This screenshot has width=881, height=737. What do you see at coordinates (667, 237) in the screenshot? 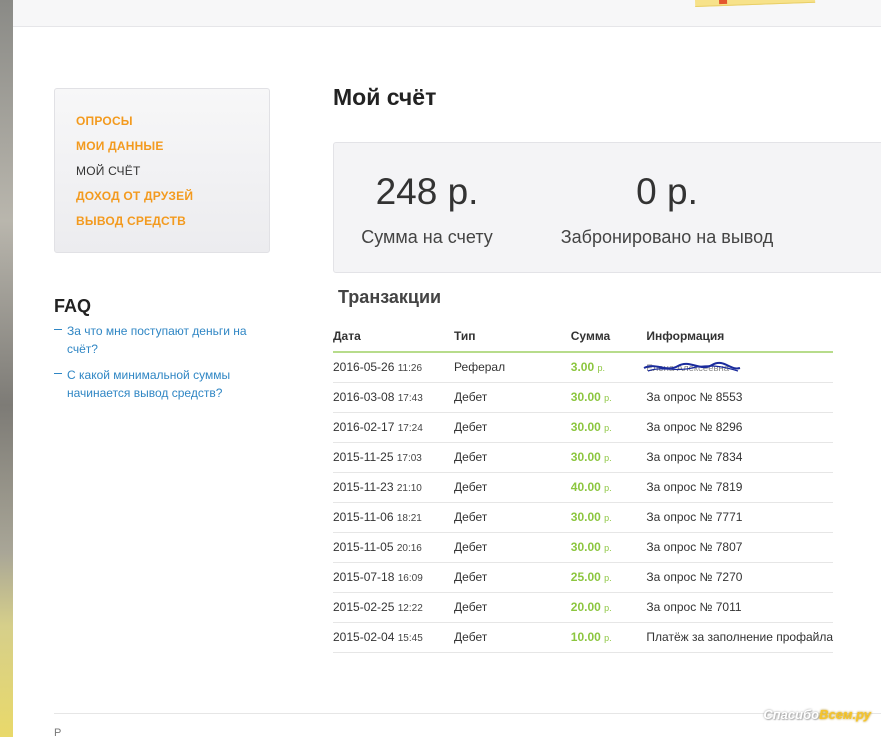
I see `reserved-caption: Забронировано на вывод` at bounding box center [667, 237].